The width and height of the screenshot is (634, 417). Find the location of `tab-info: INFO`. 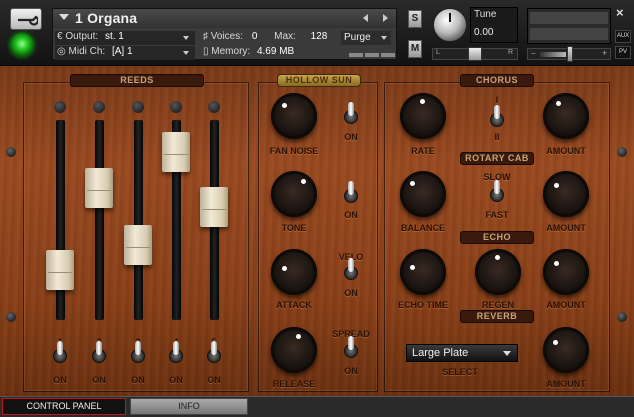

tab-info: INFO is located at coordinates (189, 406).